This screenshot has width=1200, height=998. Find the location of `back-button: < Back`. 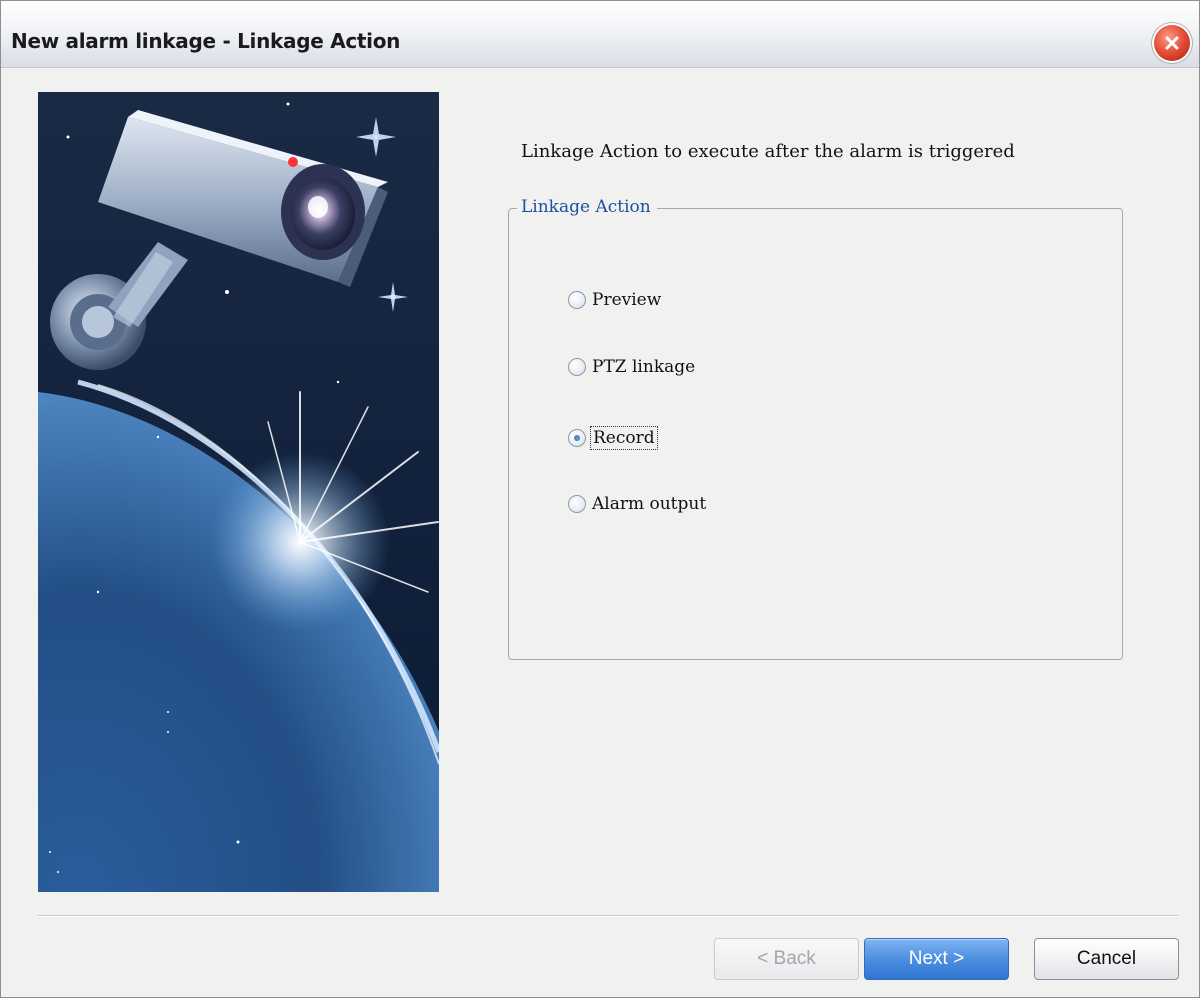

back-button: < Back is located at coordinates (786, 959).